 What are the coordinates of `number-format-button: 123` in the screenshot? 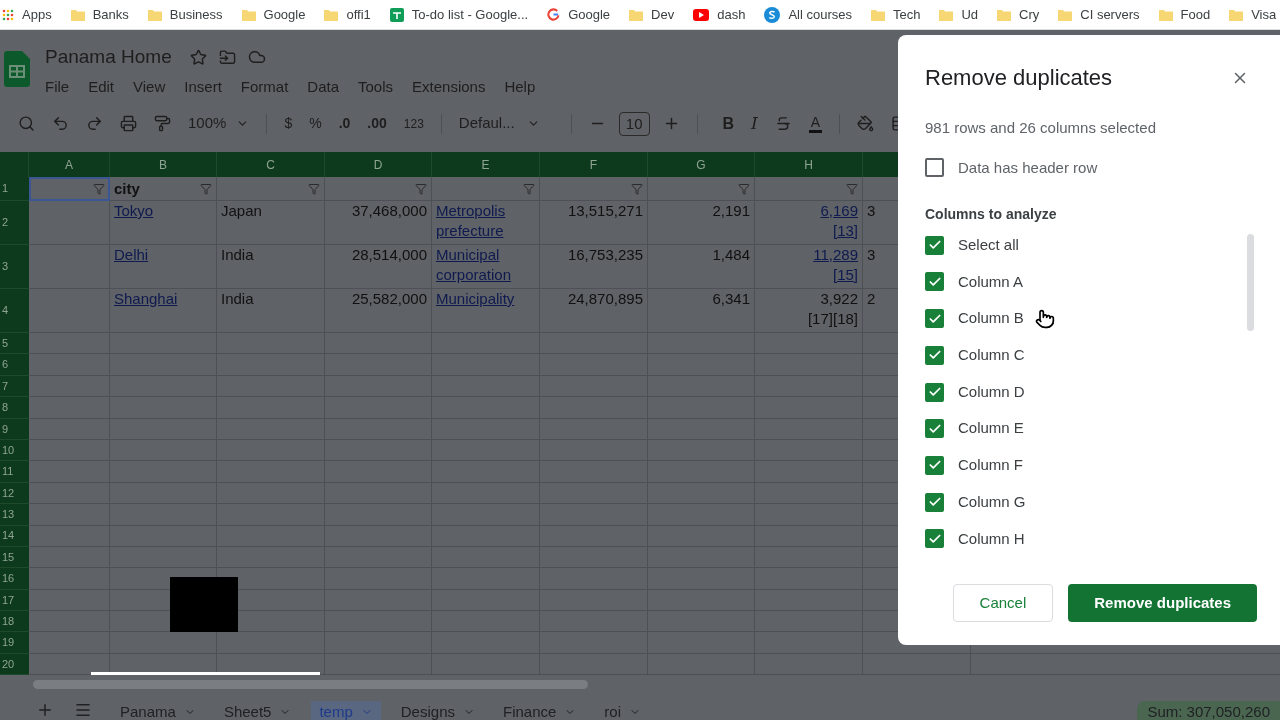 It's located at (413, 123).